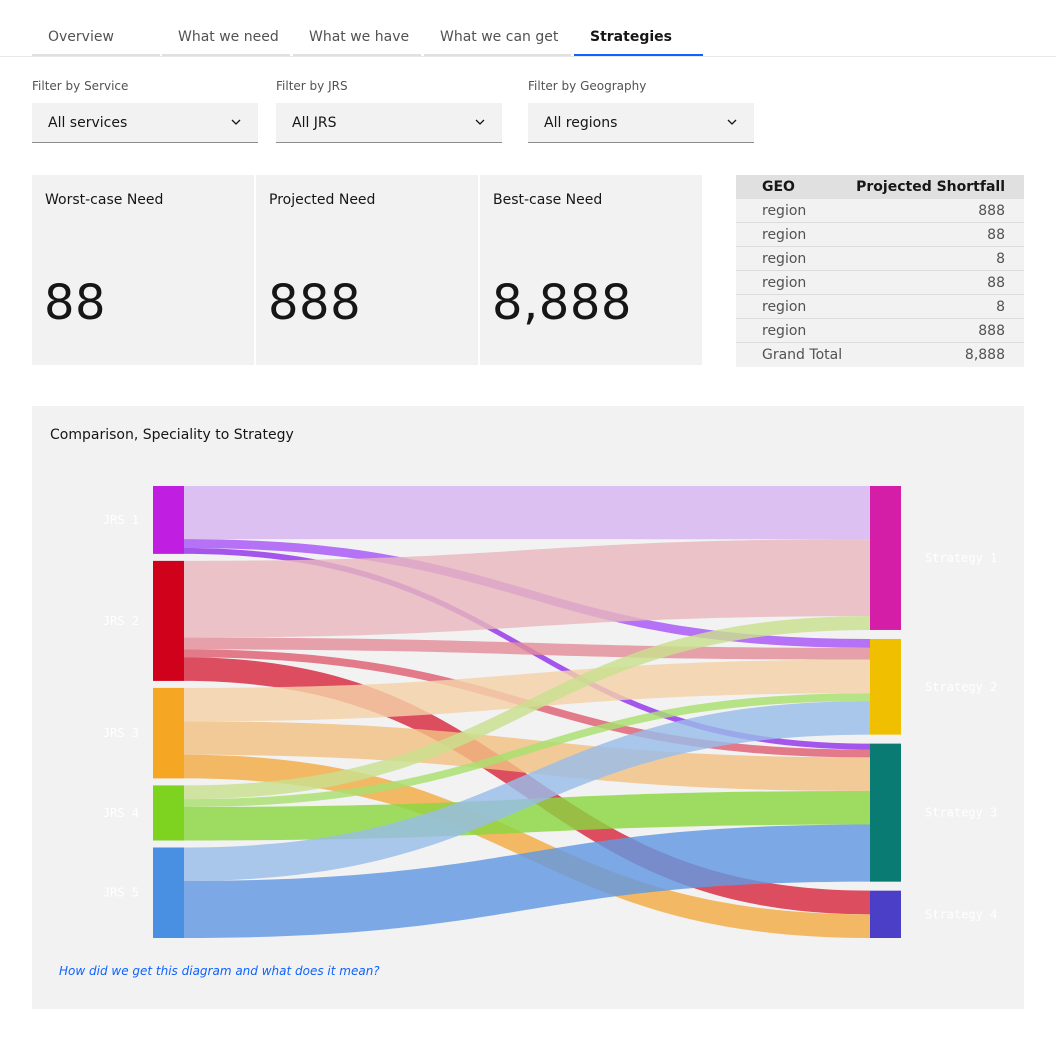 The height and width of the screenshot is (1056, 1056). I want to click on kpi-value: 8,888, so click(562, 303).